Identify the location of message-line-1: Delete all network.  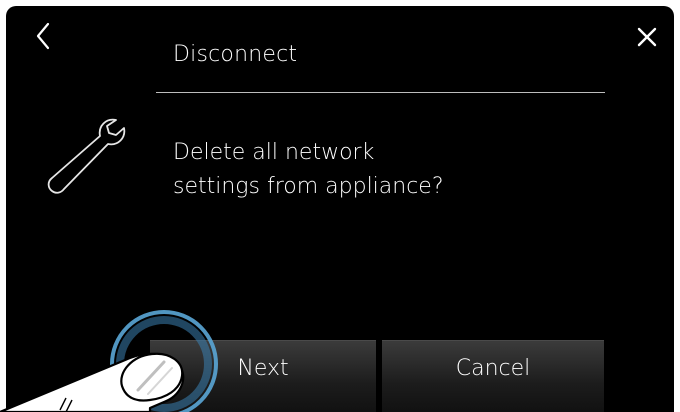
(274, 152).